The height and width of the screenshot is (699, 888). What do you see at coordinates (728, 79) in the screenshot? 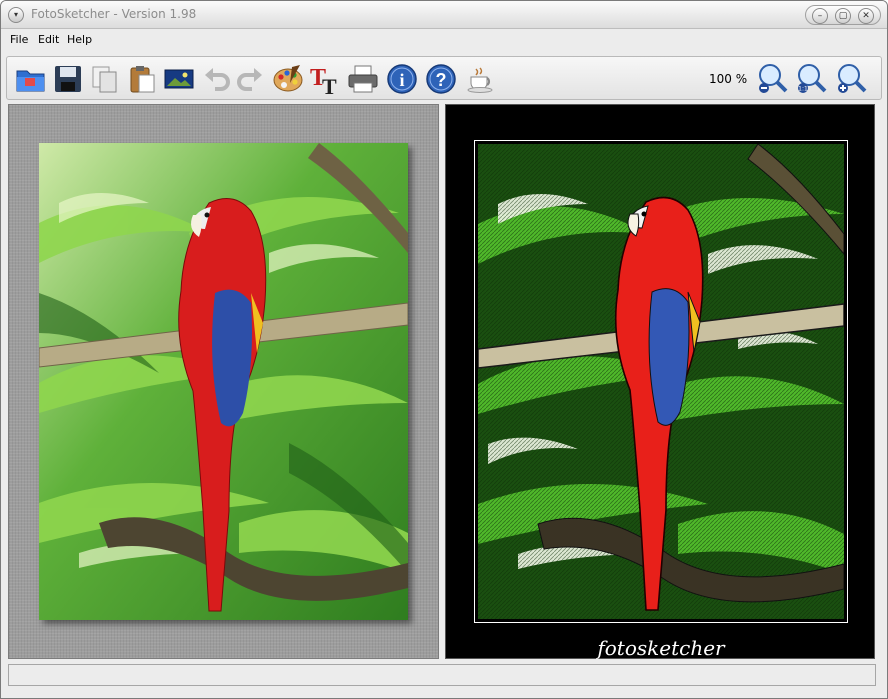
I see `zoom-level: 100 %` at bounding box center [728, 79].